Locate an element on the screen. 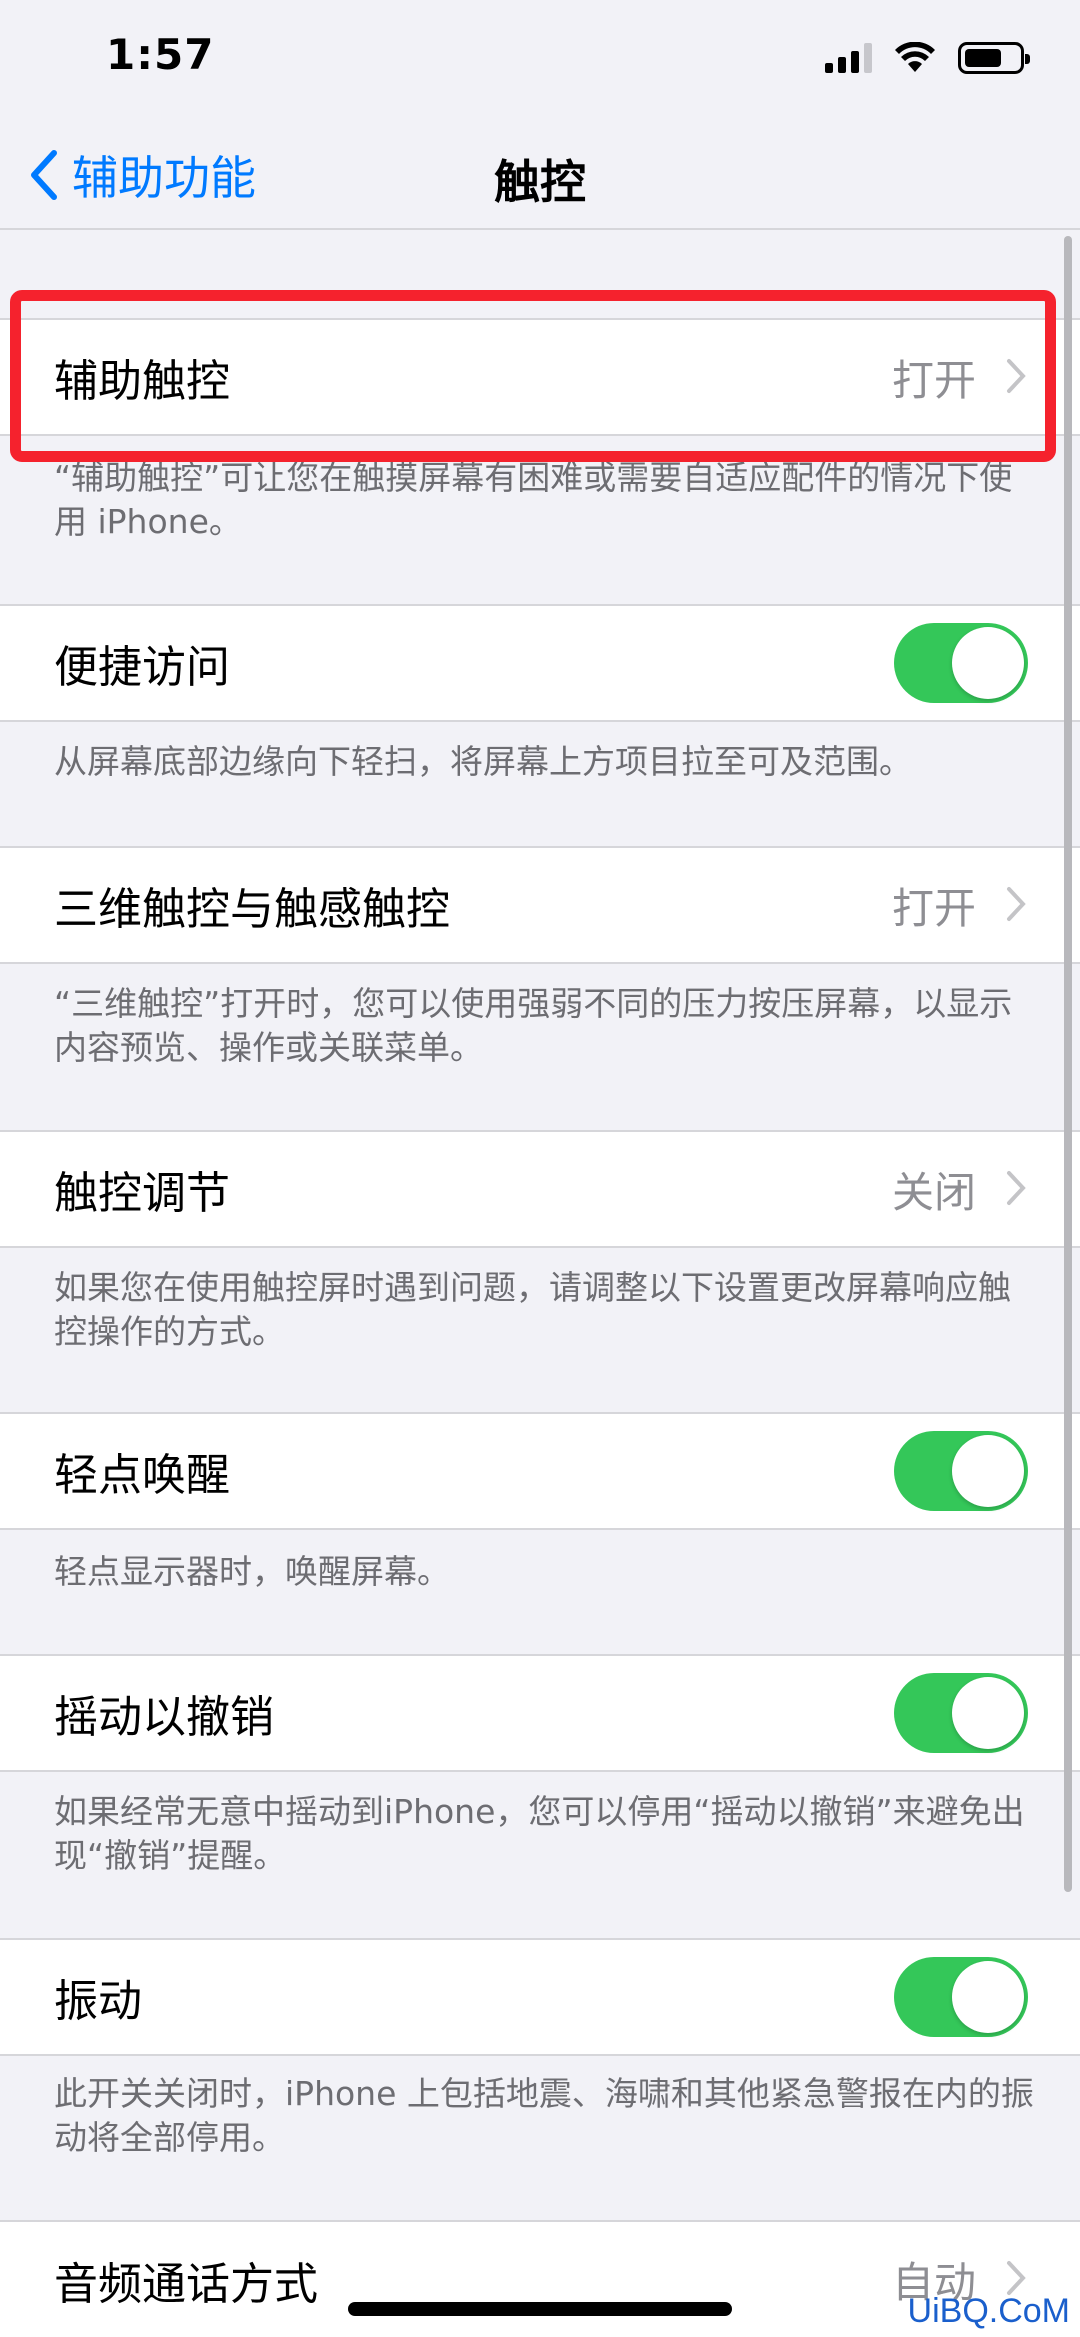  row-3d-touch: 三维触控与触感触控 打开 is located at coordinates (540, 905).